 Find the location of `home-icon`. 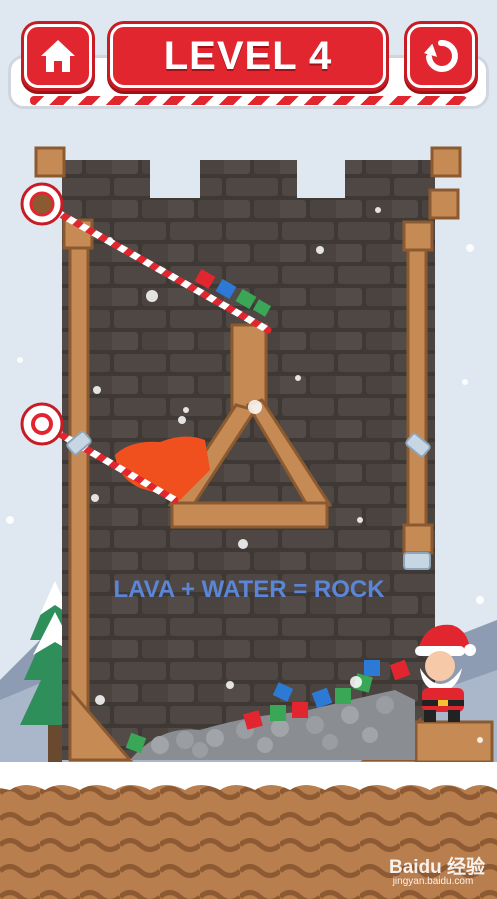

home-icon is located at coordinates (58, 56).